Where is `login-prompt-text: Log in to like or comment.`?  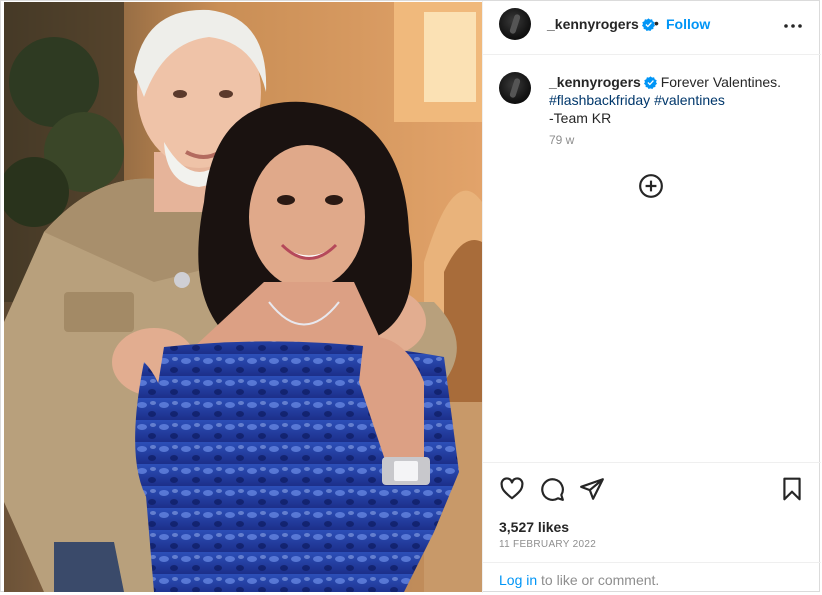 login-prompt-text: Log in to like or comment. is located at coordinates (579, 580).